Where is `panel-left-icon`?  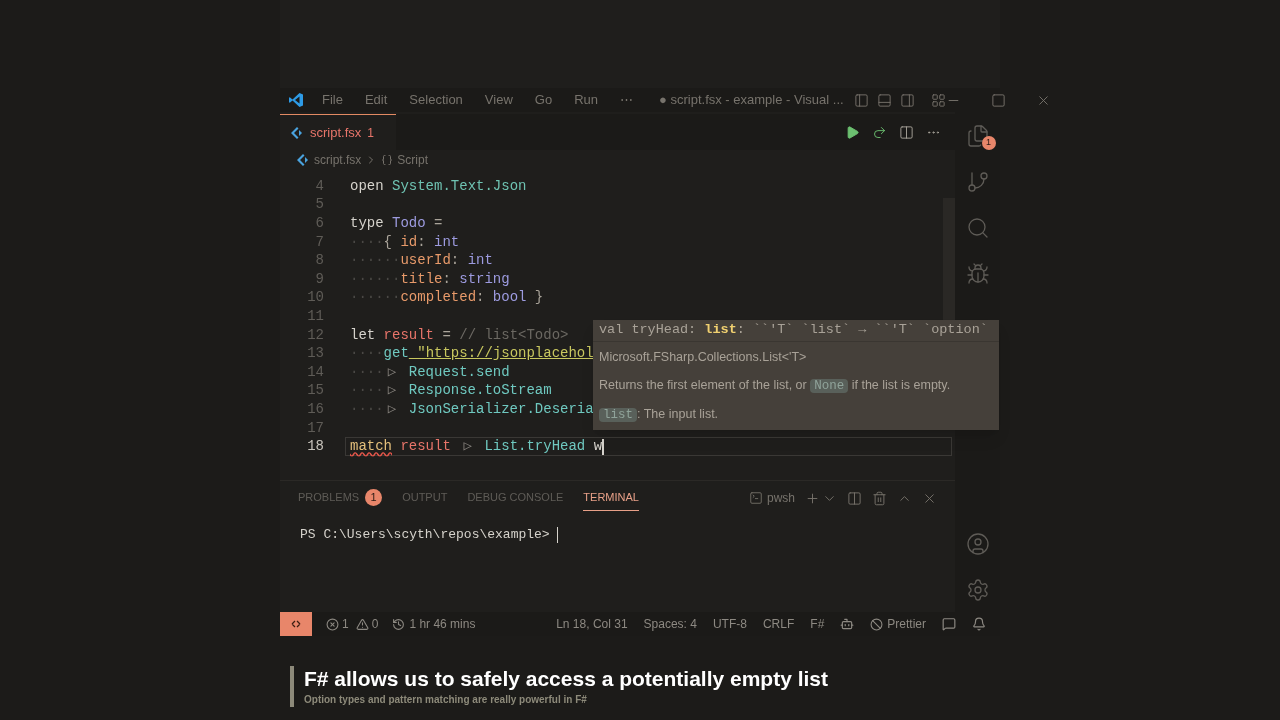 panel-left-icon is located at coordinates (861, 100).